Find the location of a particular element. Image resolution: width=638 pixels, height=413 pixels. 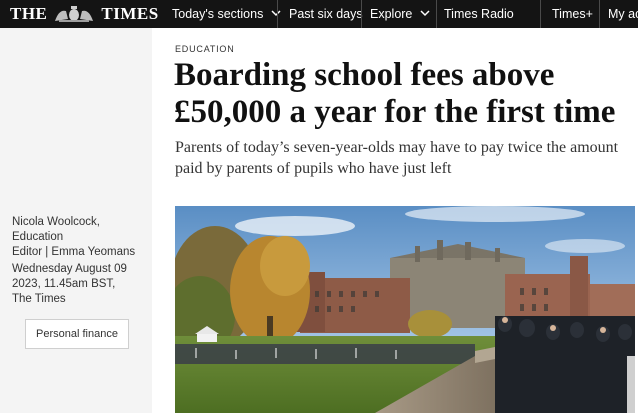

nav-times-plus-label: Times+ is located at coordinates (572, 14).